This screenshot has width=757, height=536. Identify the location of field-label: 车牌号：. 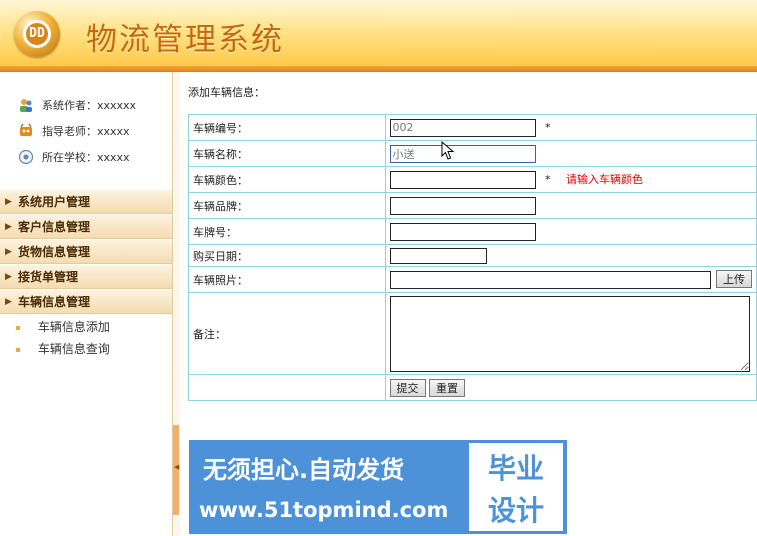
(287, 231).